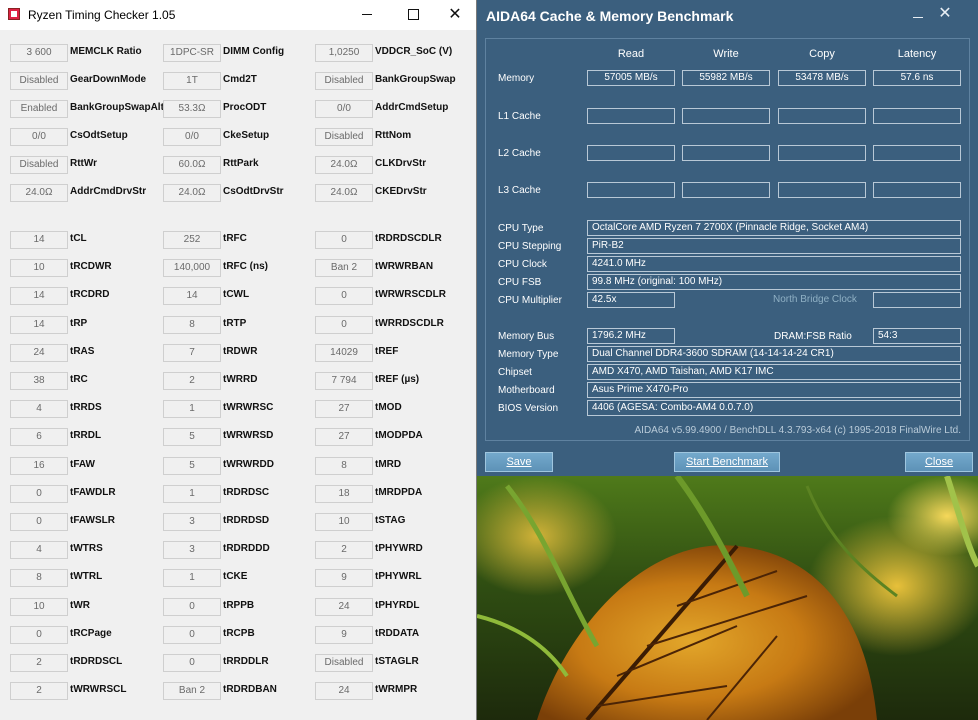 This screenshot has width=978, height=720. I want to click on info-label-memory-type: Memory Type, so click(528, 354).